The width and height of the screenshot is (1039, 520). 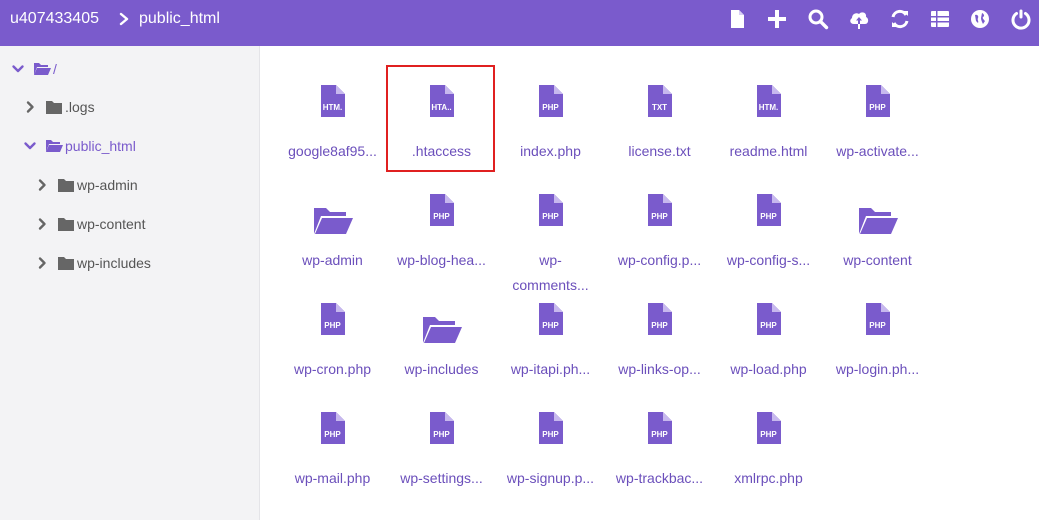 What do you see at coordinates (1021, 19) in the screenshot?
I see `power-icon` at bounding box center [1021, 19].